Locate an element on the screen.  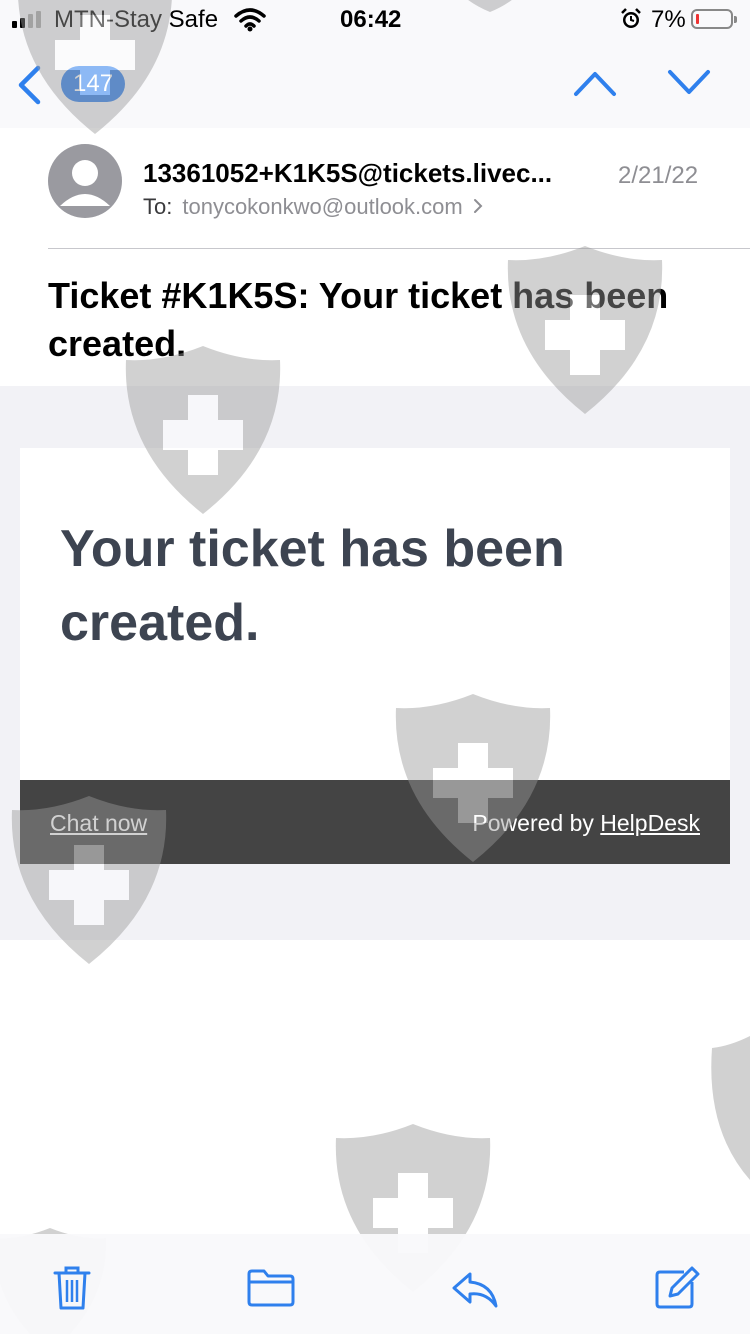
compose-icon is located at coordinates (677, 1289).